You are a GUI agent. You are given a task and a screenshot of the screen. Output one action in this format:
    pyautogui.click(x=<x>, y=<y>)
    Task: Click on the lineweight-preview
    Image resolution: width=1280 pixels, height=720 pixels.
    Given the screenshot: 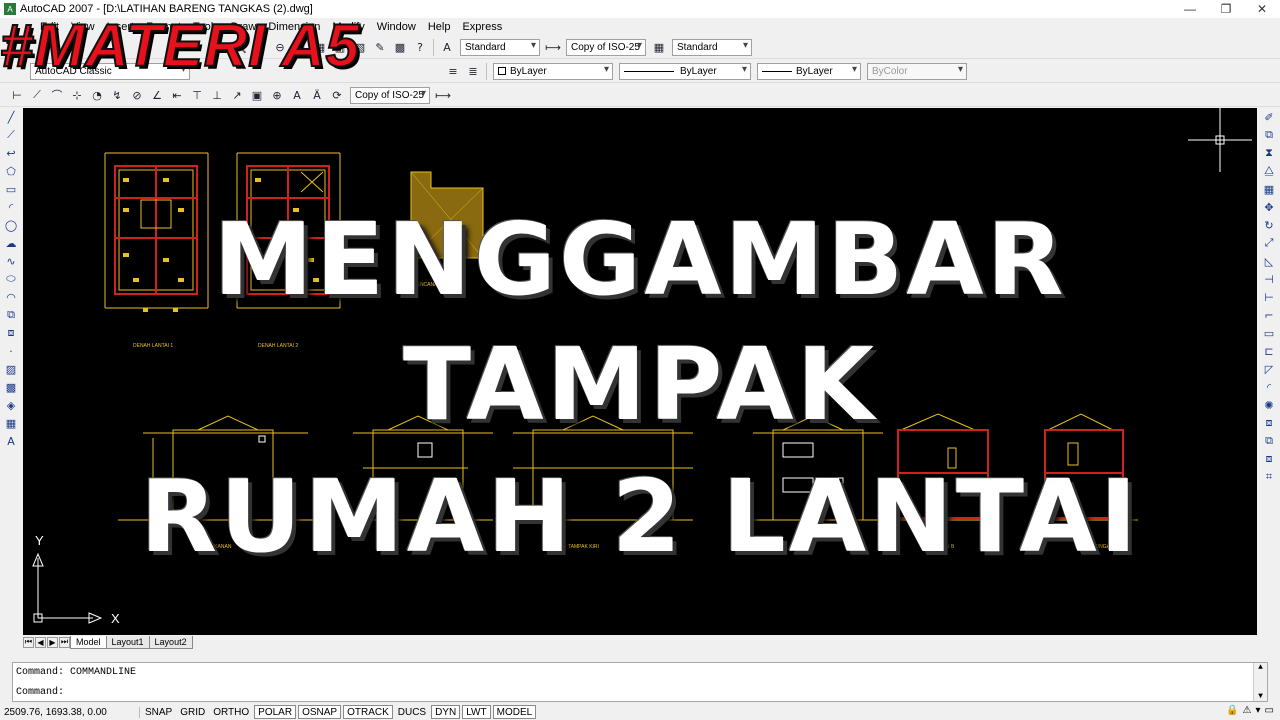 What is the action you would take?
    pyautogui.click(x=777, y=71)
    